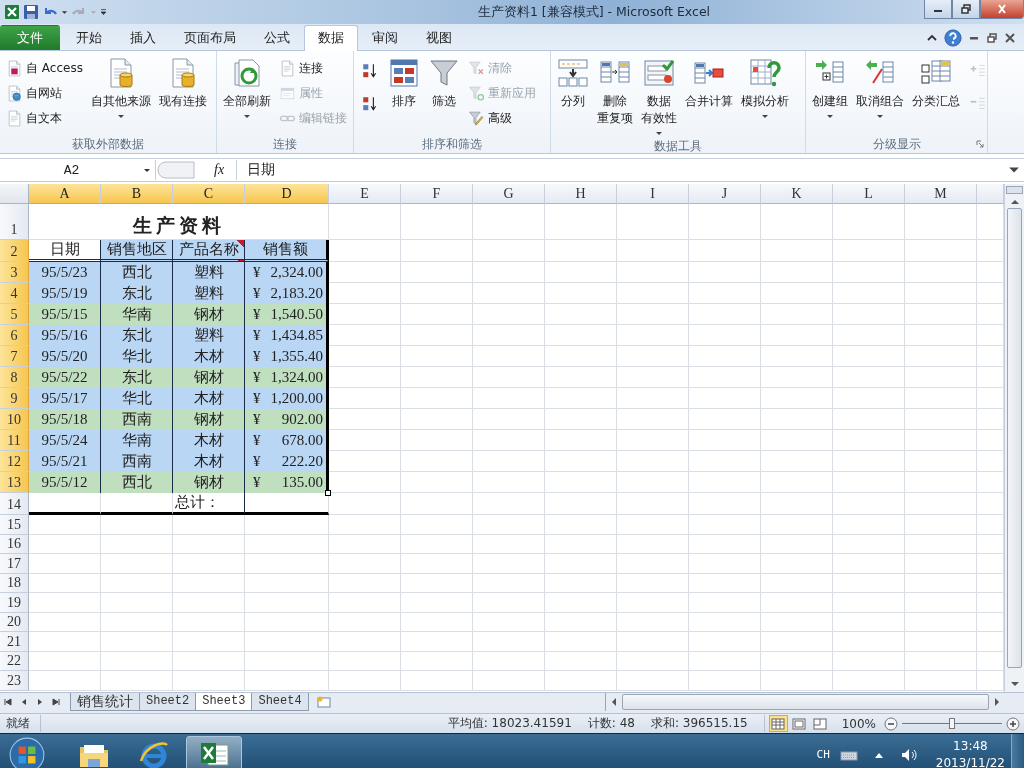 The image size is (1024, 768). What do you see at coordinates (209, 194) in the screenshot?
I see `column-header: C` at bounding box center [209, 194].